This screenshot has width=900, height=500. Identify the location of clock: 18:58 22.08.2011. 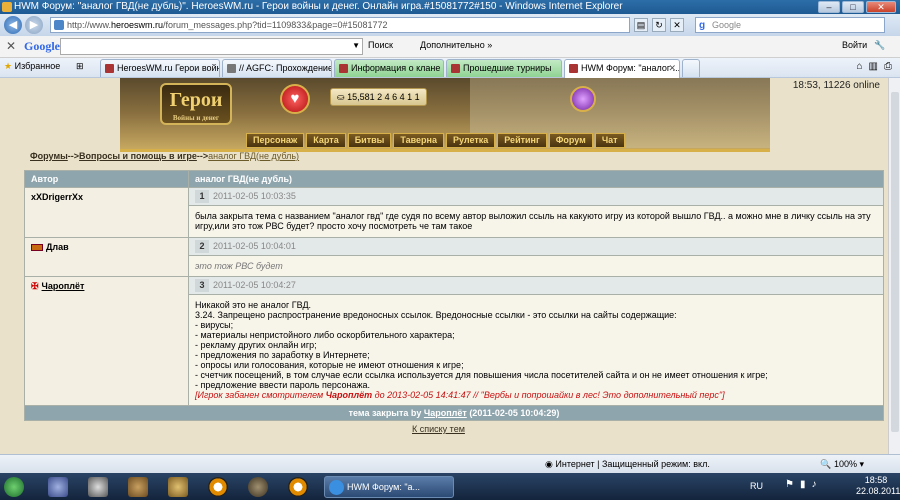
(878, 486).